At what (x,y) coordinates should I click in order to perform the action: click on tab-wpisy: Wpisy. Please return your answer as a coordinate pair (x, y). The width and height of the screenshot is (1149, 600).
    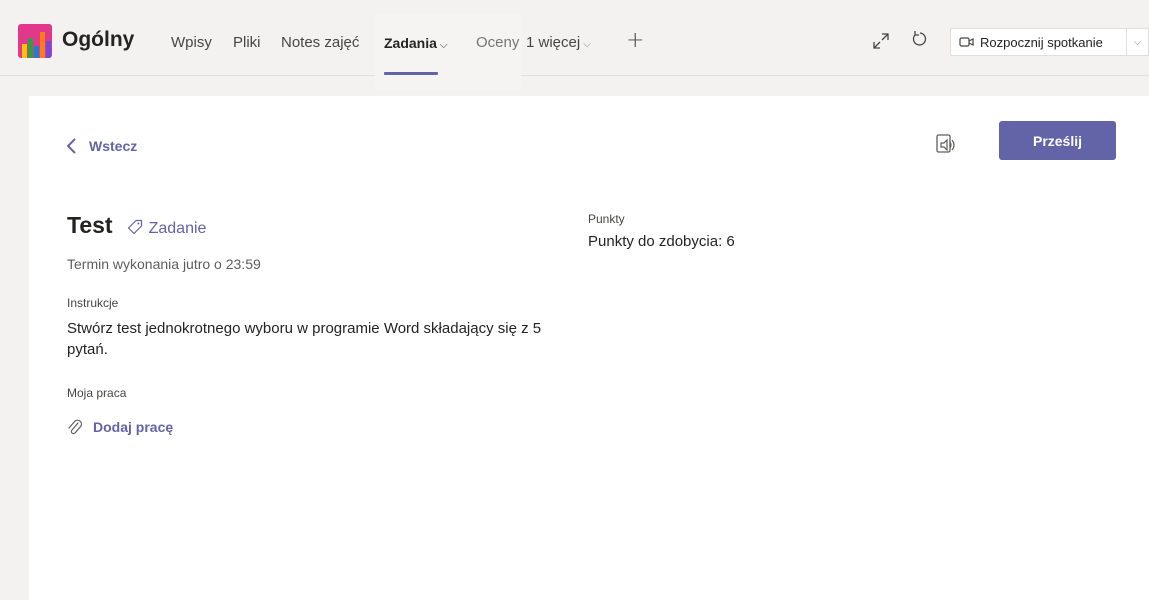
    Looking at the image, I should click on (191, 42).